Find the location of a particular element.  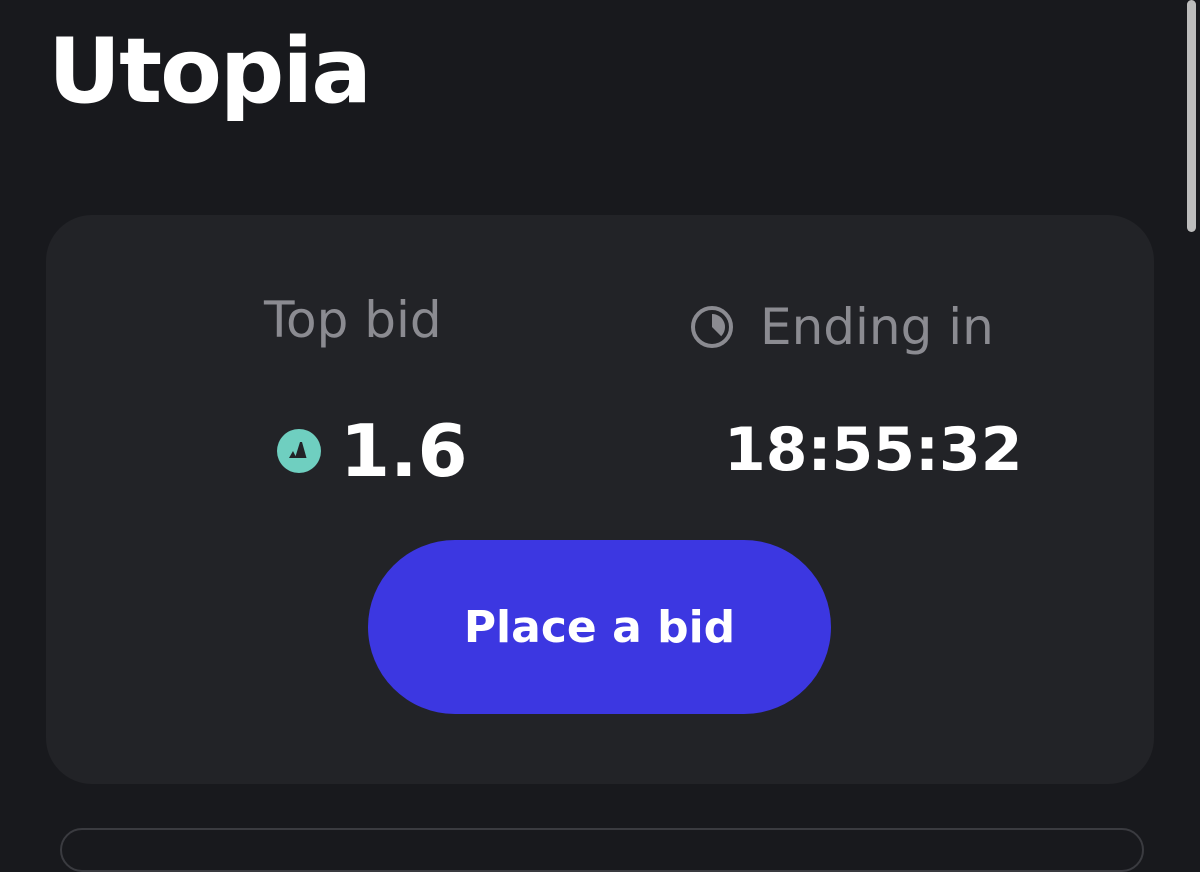

scrollbar is located at coordinates (1191, 116).